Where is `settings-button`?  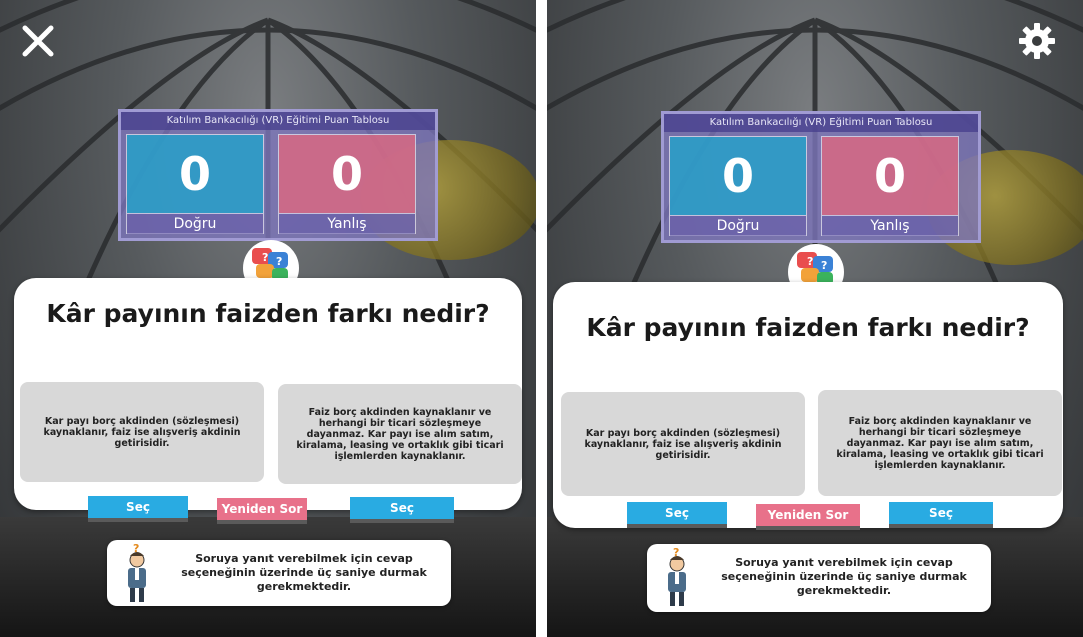 settings-button is located at coordinates (1037, 41).